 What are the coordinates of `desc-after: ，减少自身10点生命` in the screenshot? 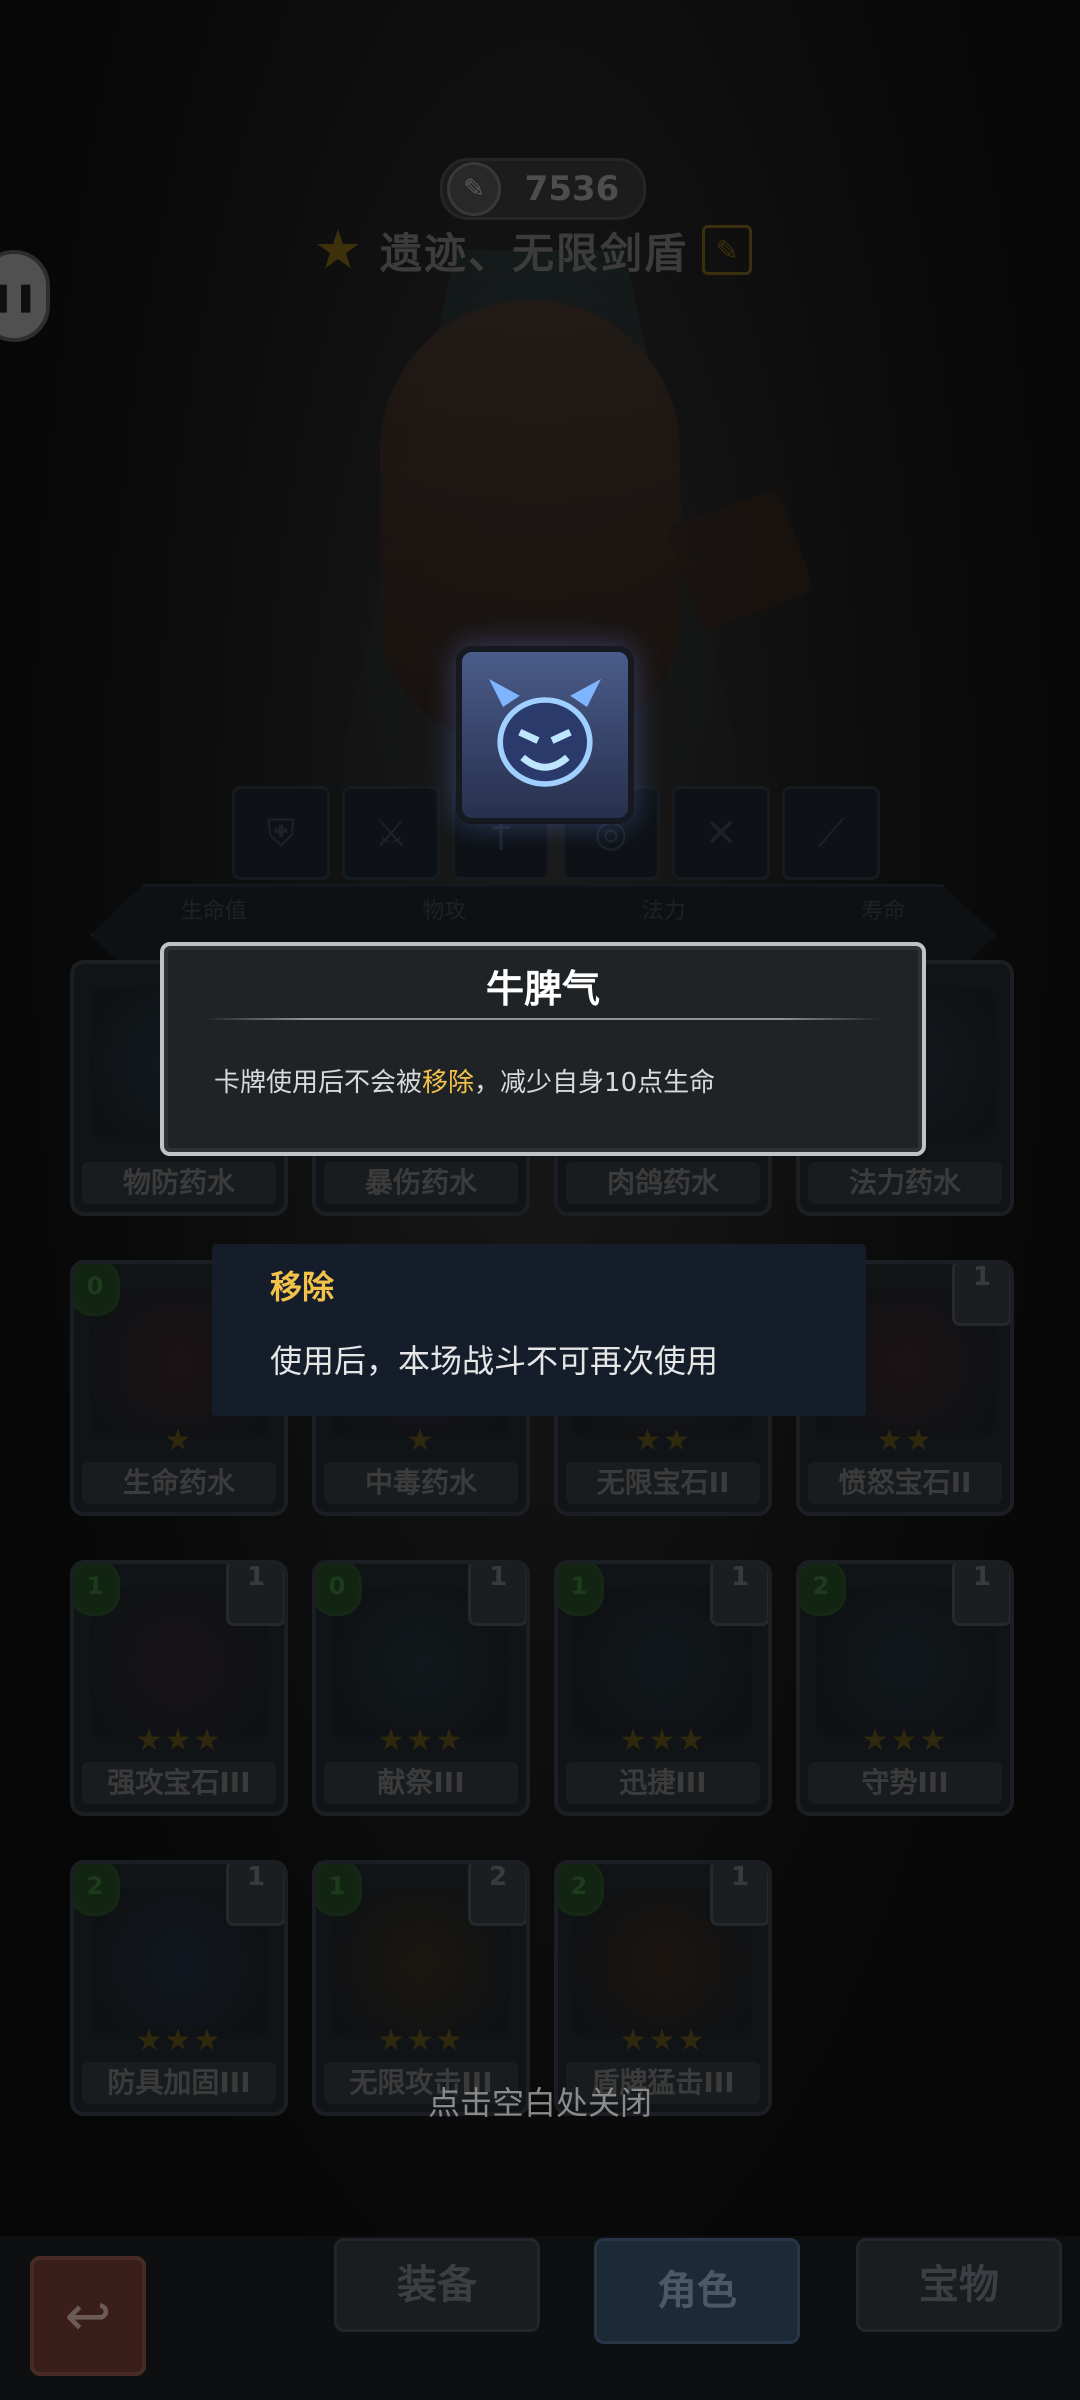 It's located at (595, 1083).